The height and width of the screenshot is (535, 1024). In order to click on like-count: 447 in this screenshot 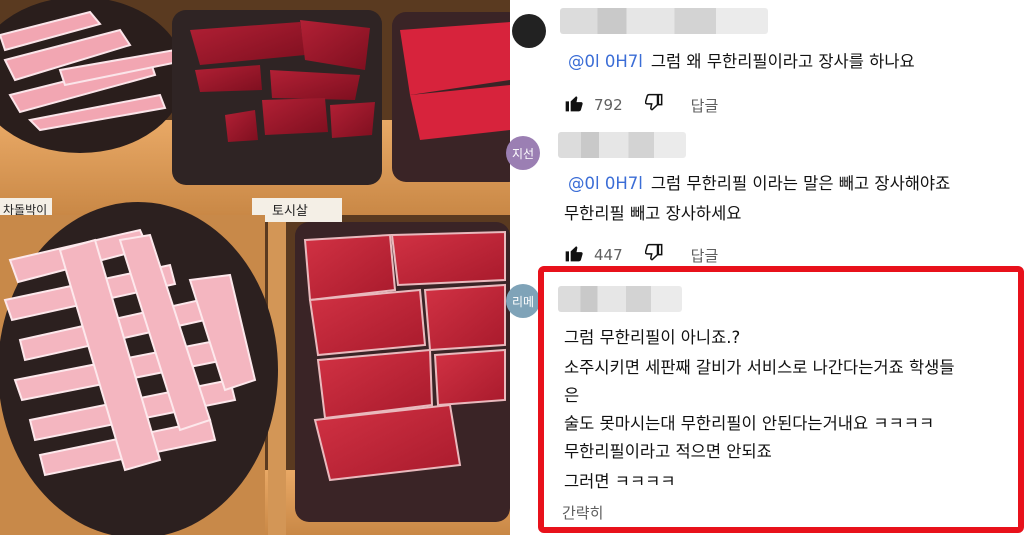, I will do `click(608, 255)`.